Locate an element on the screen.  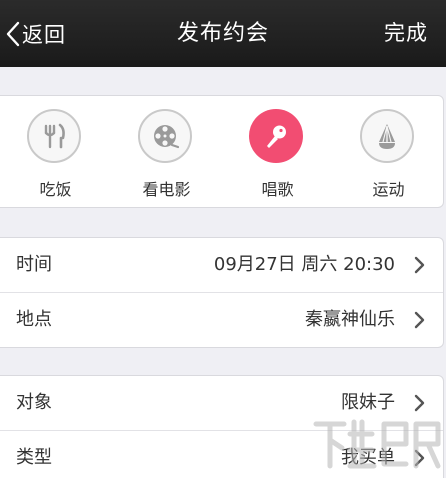
category-sing: 唱歌 is located at coordinates (277, 152).